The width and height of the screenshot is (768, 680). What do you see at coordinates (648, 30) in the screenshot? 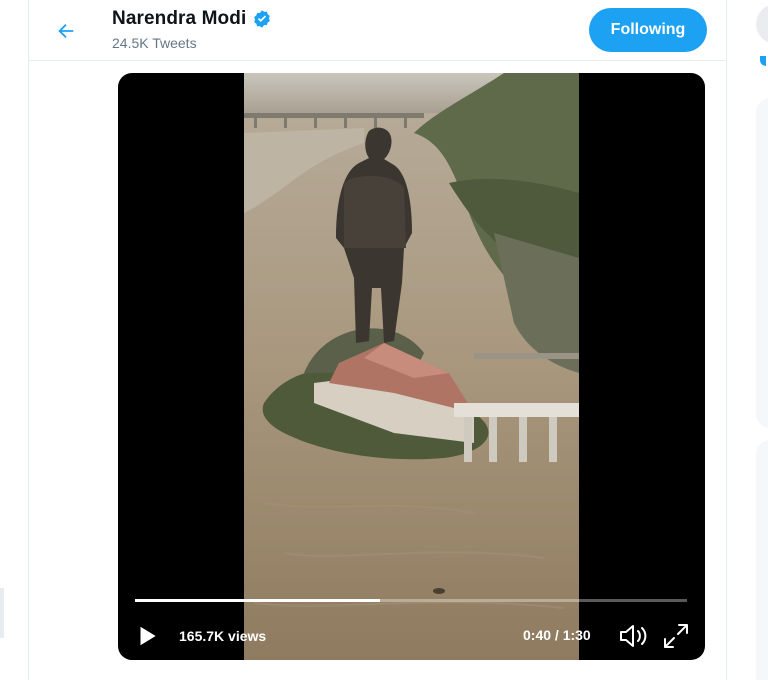
I see `following-button: Following` at bounding box center [648, 30].